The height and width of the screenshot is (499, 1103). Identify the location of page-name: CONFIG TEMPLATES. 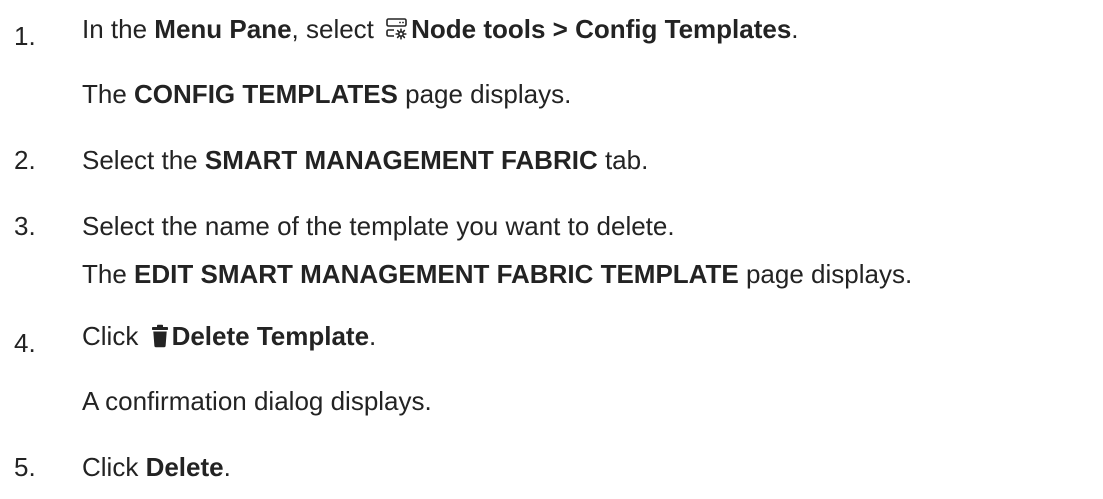
(266, 94).